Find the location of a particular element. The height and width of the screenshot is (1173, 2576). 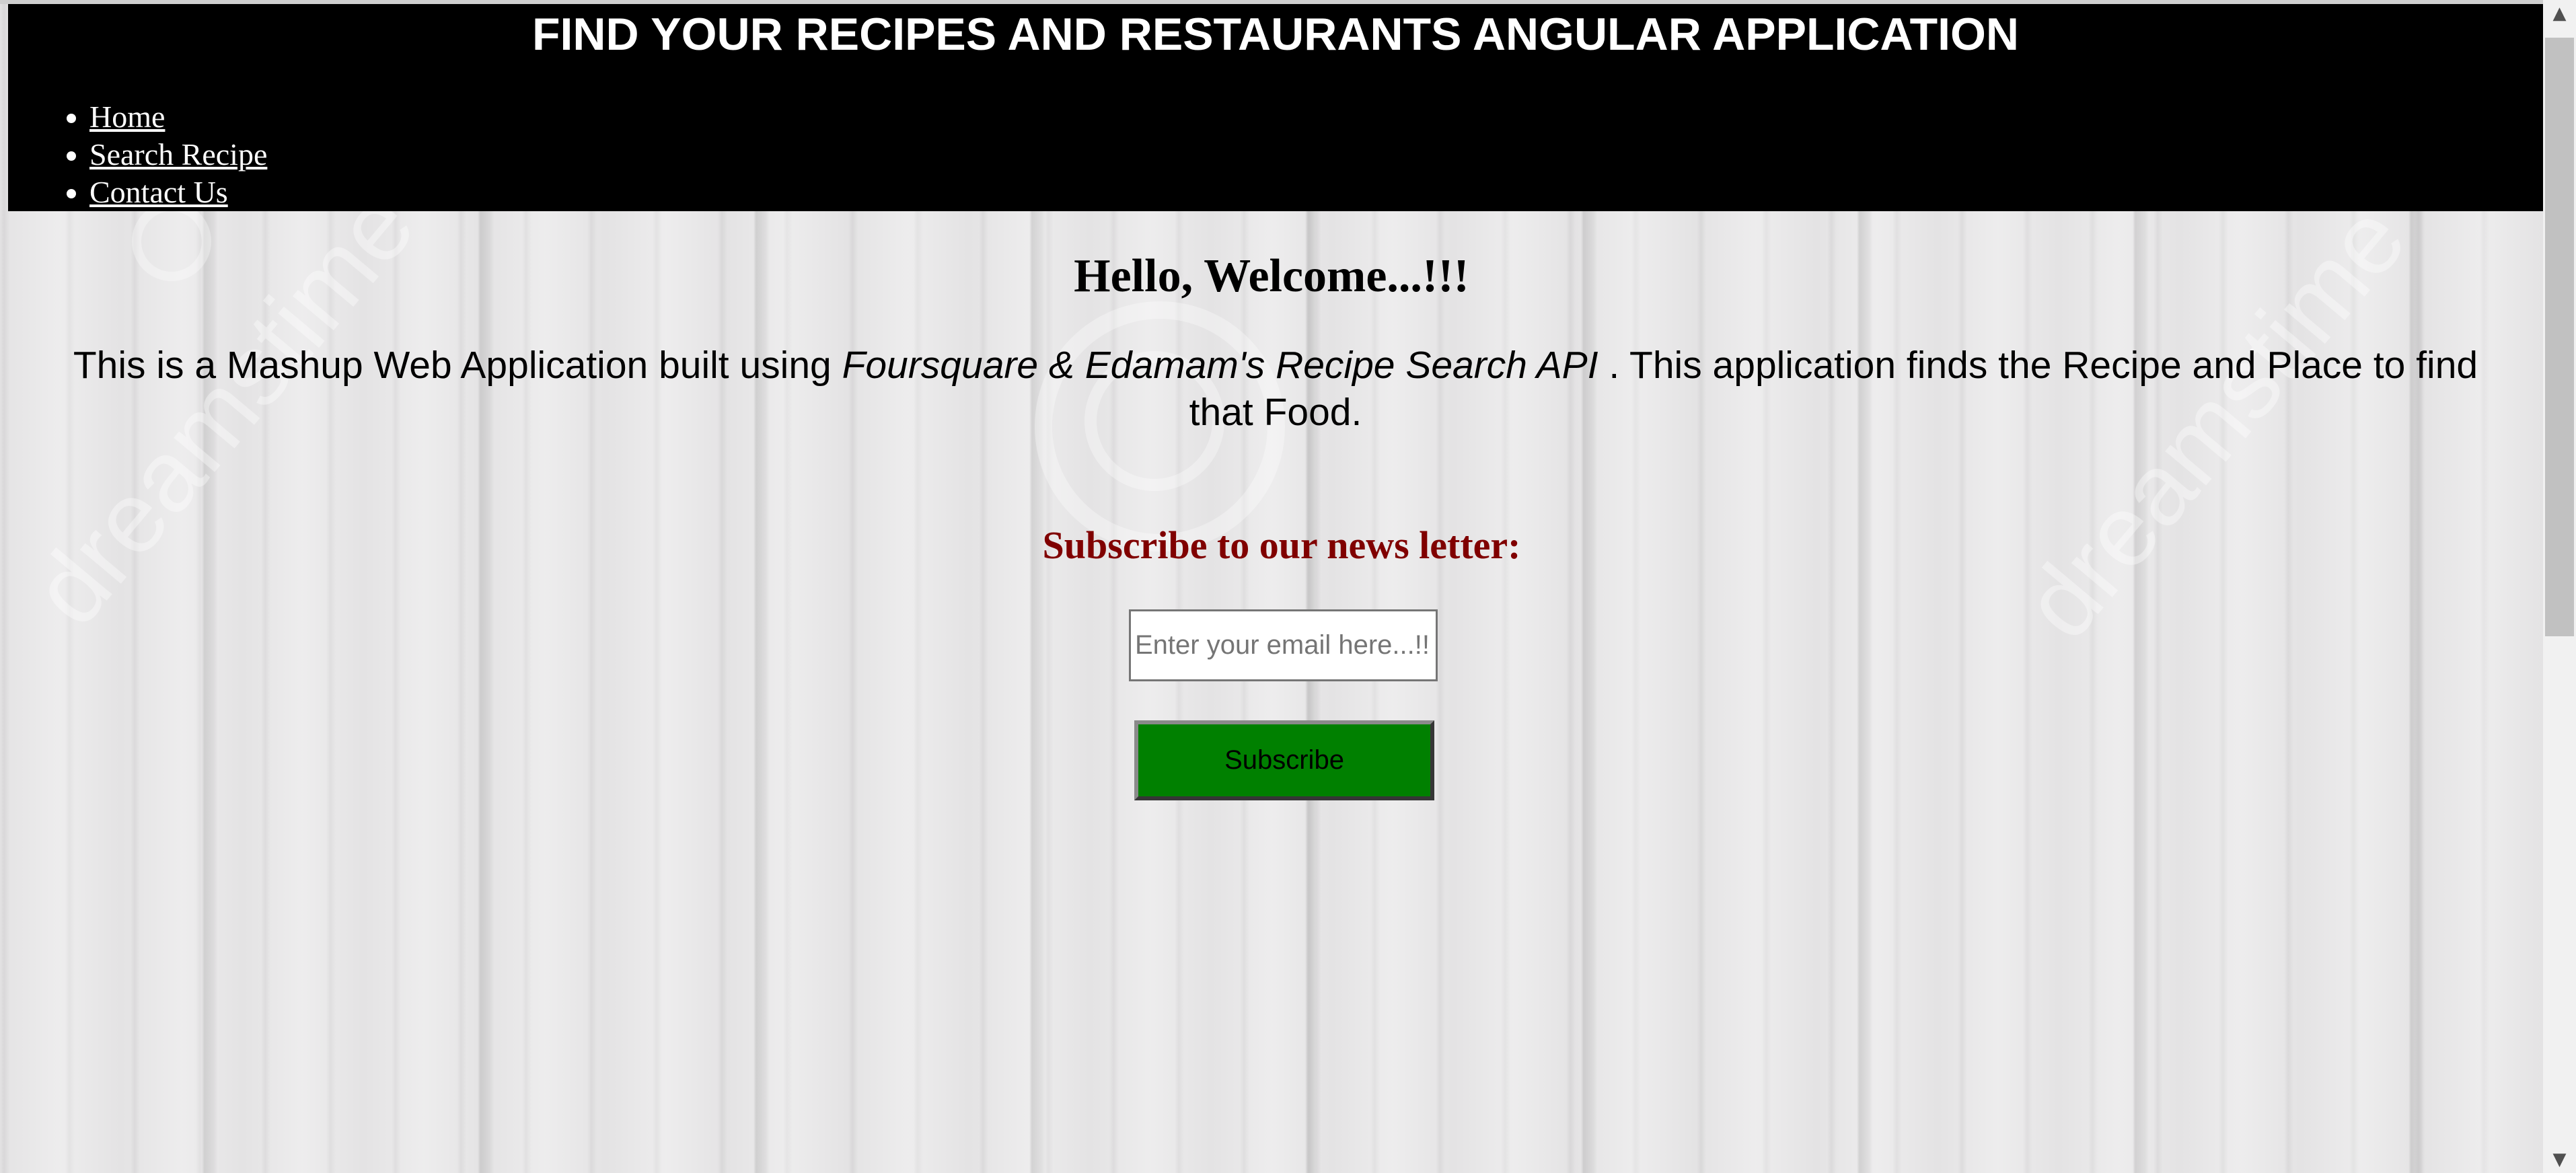

nav-link-search-recipe: Search Recipe is located at coordinates (178, 154).